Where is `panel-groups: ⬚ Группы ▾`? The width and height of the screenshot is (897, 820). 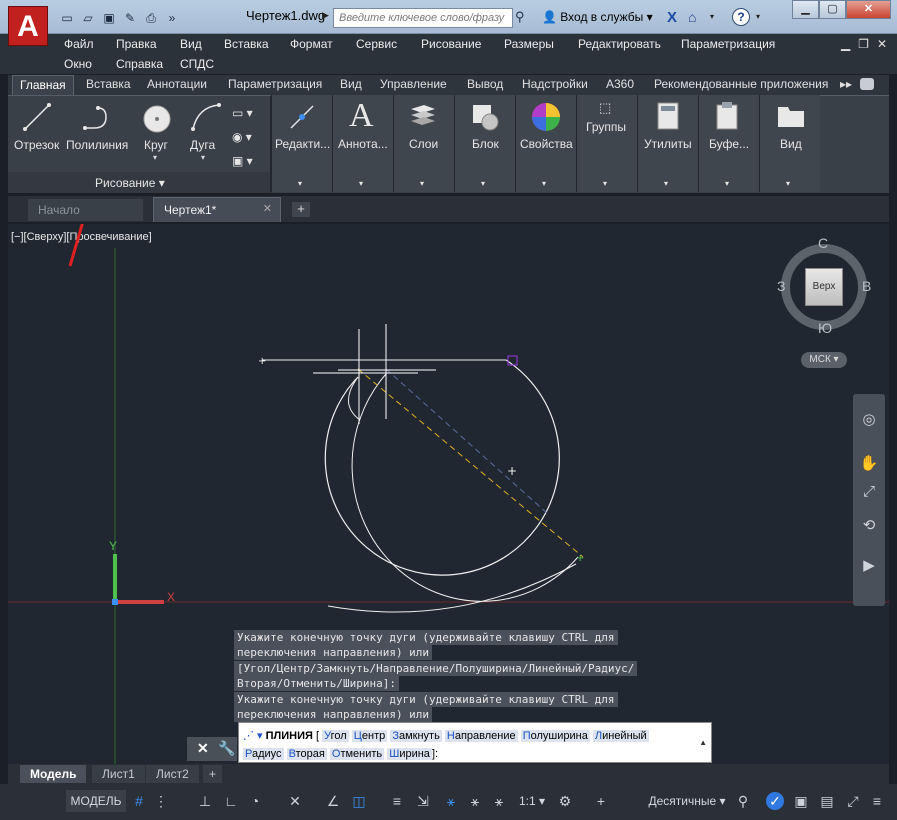 panel-groups: ⬚ Группы ▾ is located at coordinates (606, 143).